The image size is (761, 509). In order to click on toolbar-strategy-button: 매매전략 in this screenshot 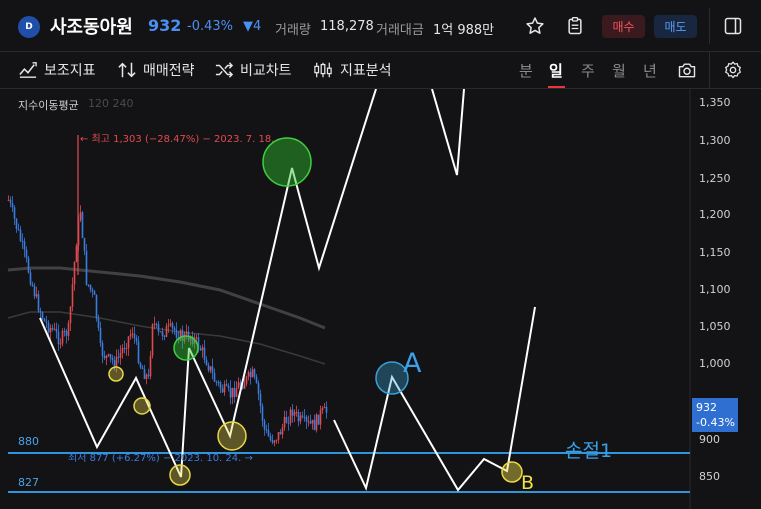, I will do `click(156, 70)`.